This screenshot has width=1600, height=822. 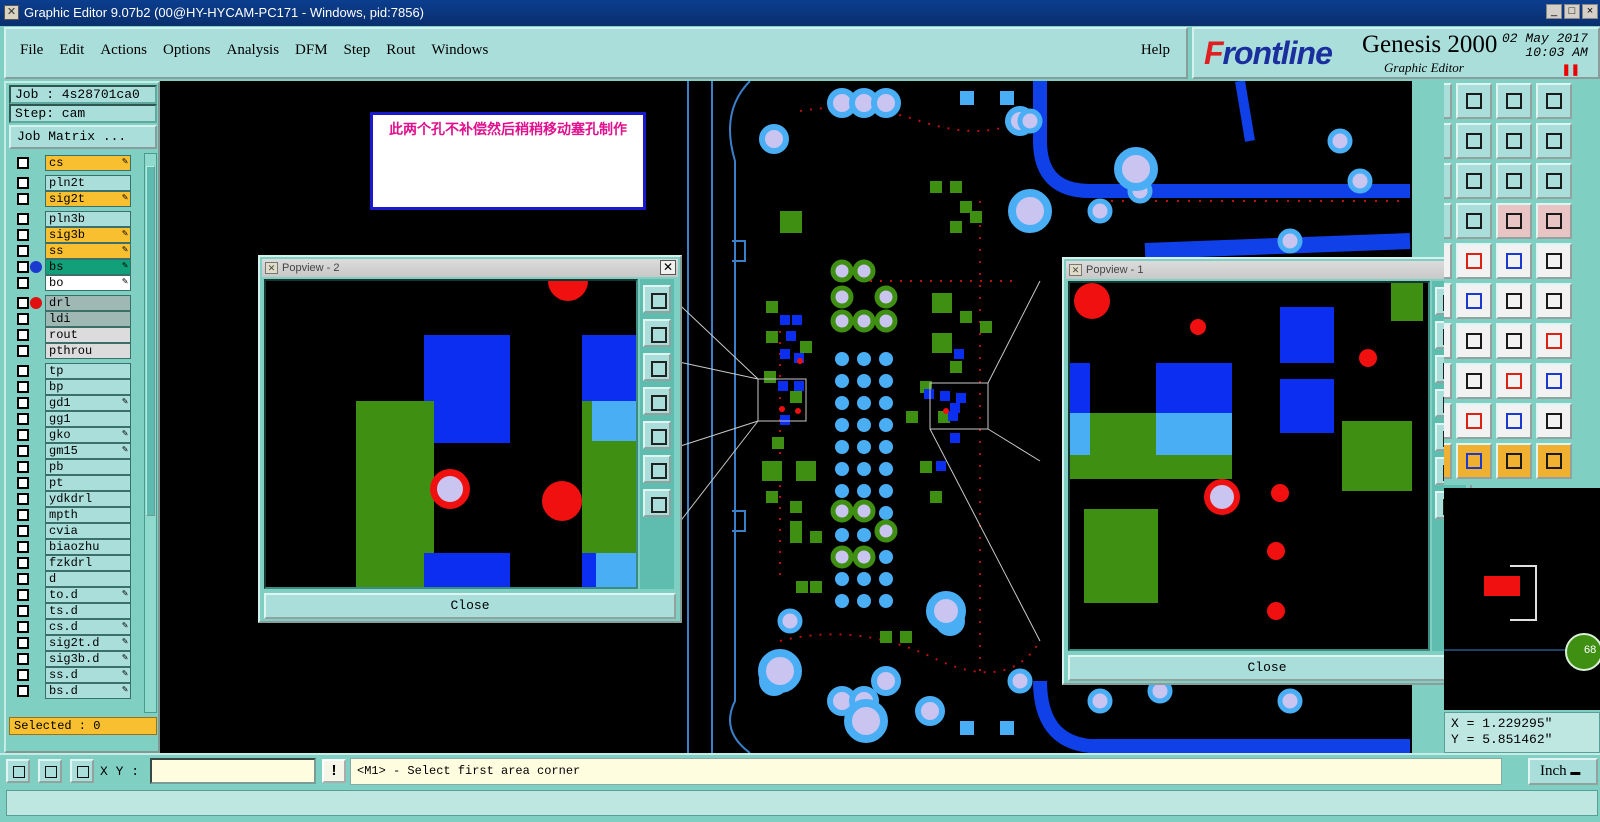 I want to click on measure-mode-button, so click(x=50, y=771).